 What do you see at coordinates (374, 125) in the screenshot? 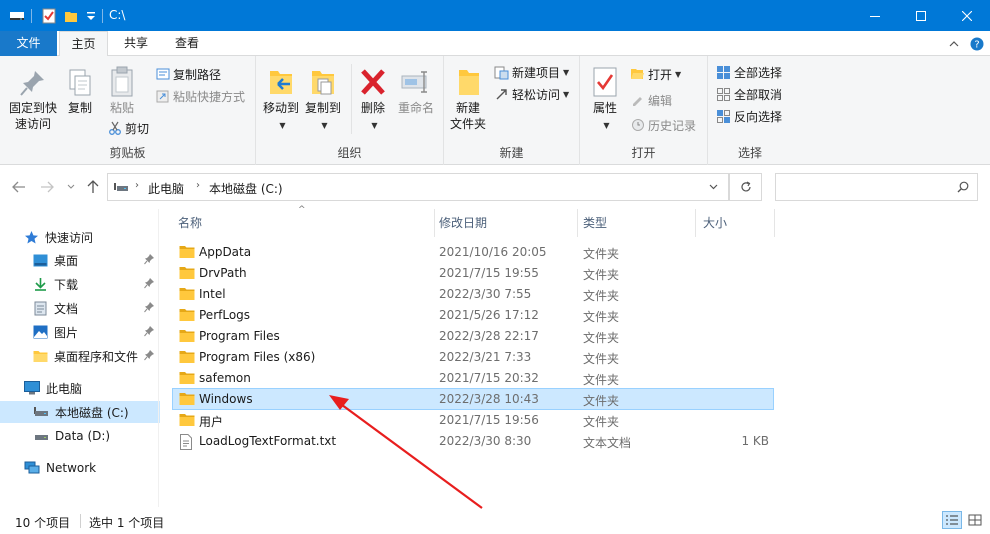
I see `delete-dropdown-icon: ▼` at bounding box center [374, 125].